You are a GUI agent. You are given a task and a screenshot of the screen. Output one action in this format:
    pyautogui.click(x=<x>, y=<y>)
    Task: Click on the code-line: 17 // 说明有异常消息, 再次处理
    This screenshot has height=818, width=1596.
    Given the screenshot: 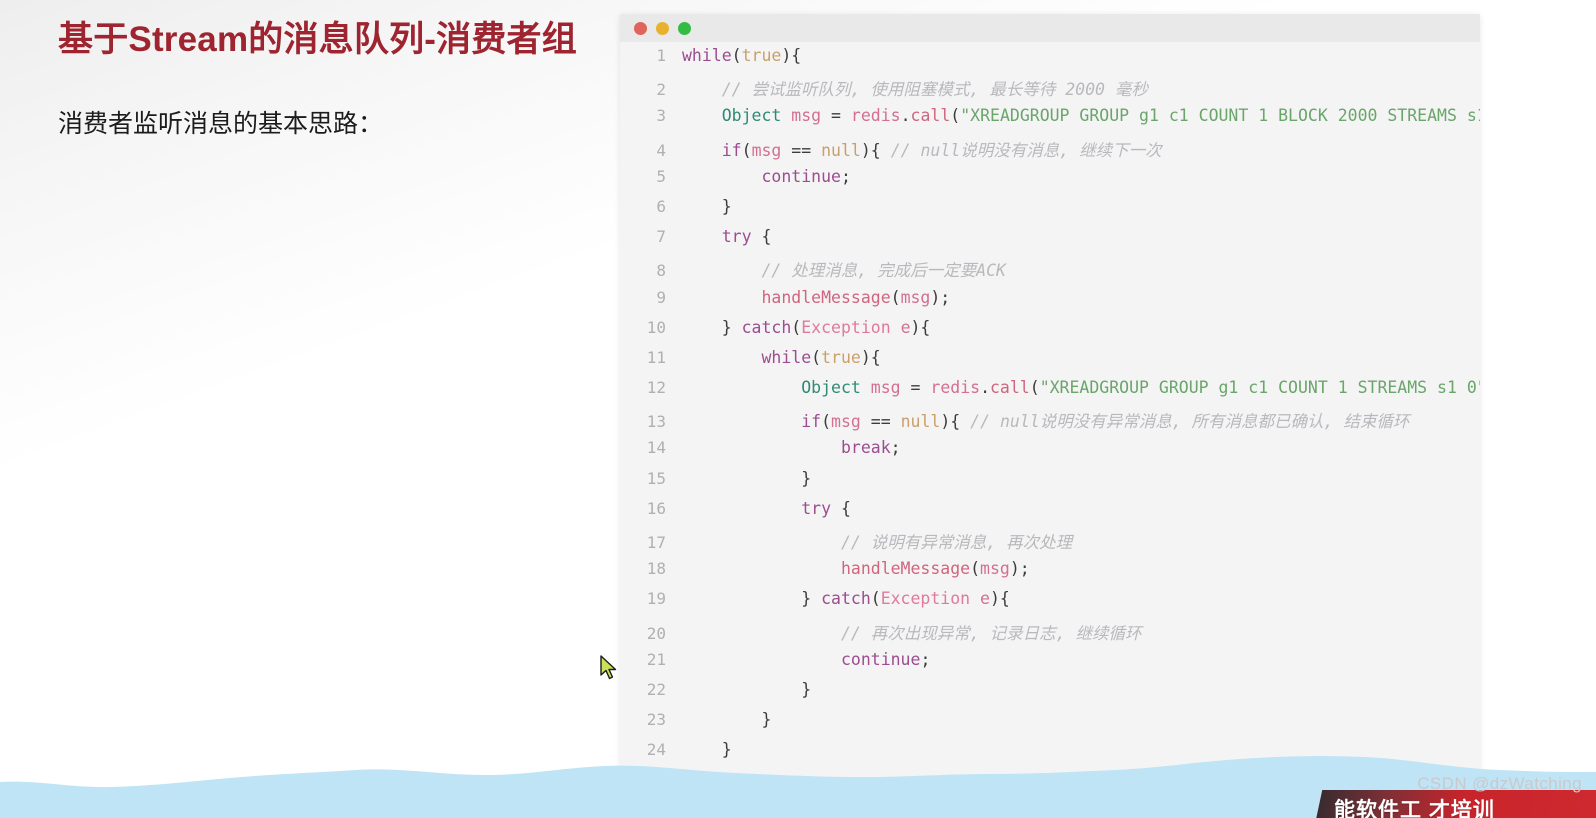 What is the action you would take?
    pyautogui.click(x=1050, y=544)
    